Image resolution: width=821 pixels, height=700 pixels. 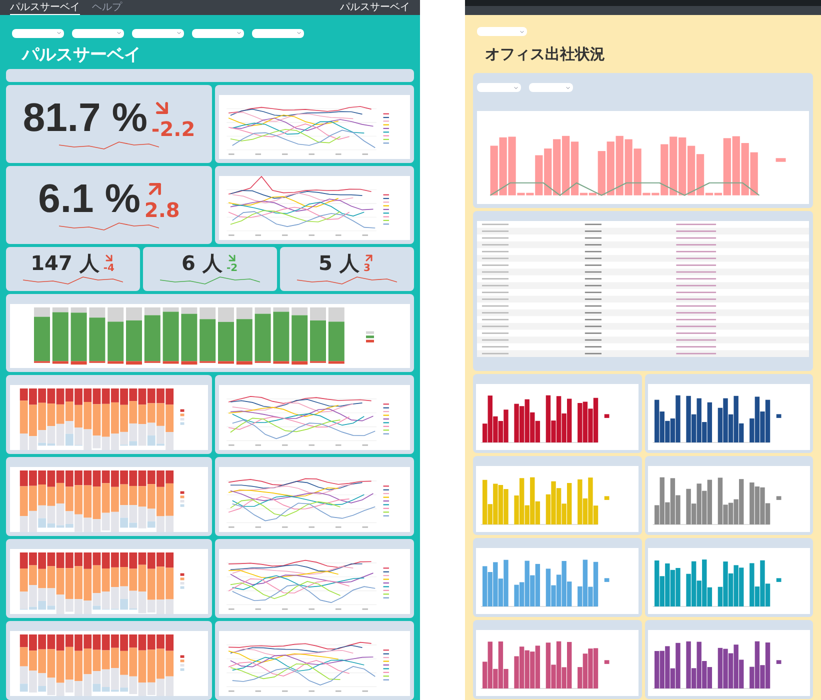 What do you see at coordinates (232, 269) in the screenshot?
I see `delta-value: -2` at bounding box center [232, 269].